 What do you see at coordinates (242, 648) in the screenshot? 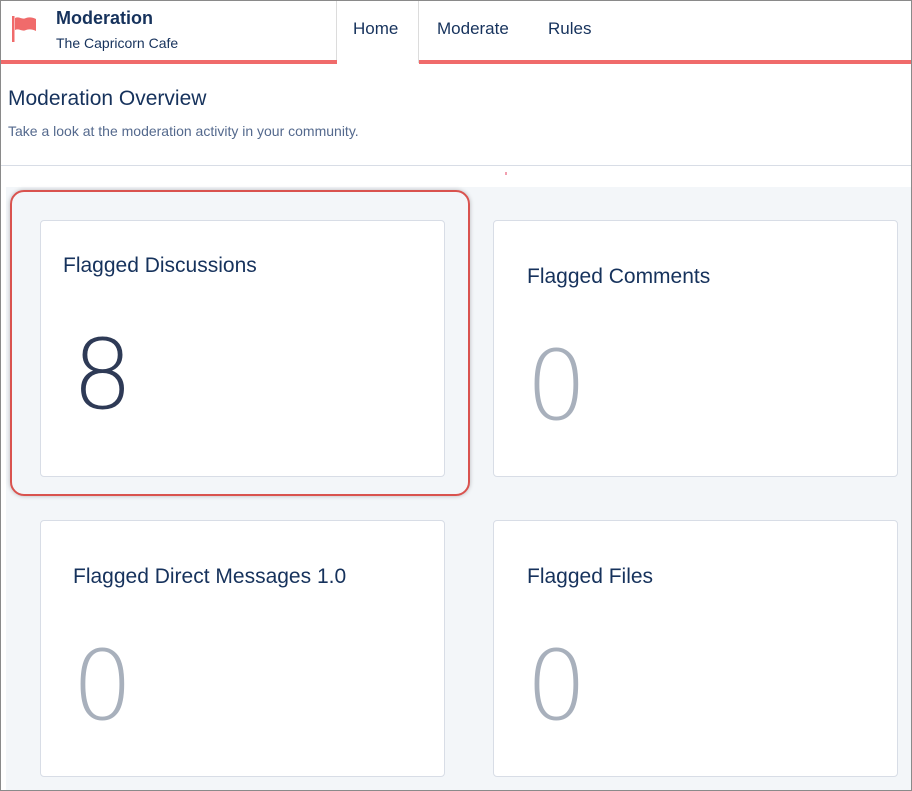
I see `card-flagged-direct-messages: Flagged Direct Messages 1.0 0` at bounding box center [242, 648].